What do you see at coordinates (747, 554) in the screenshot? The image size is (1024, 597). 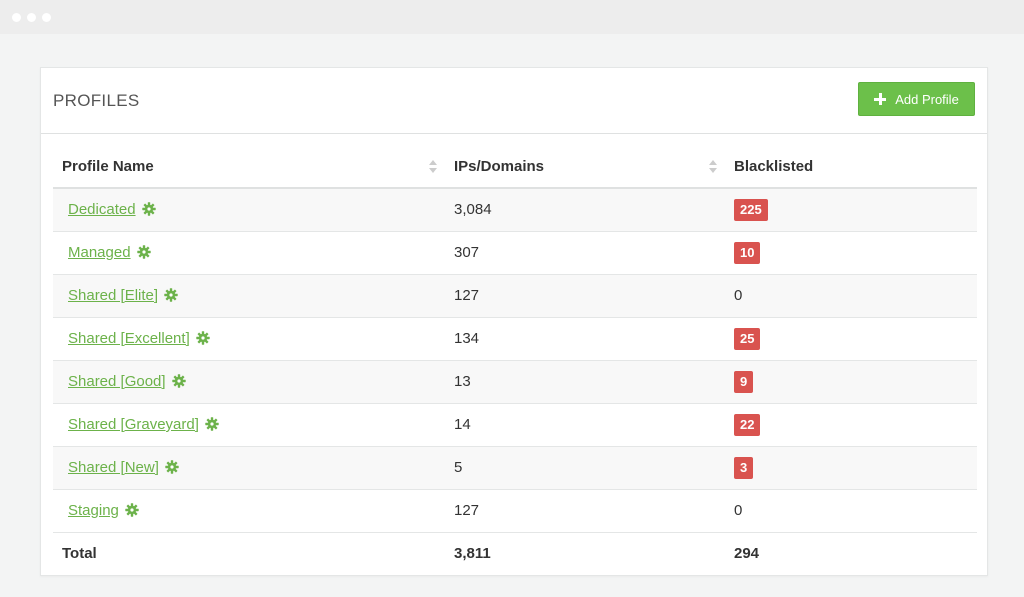 I see `total-blacklisted: 294` at bounding box center [747, 554].